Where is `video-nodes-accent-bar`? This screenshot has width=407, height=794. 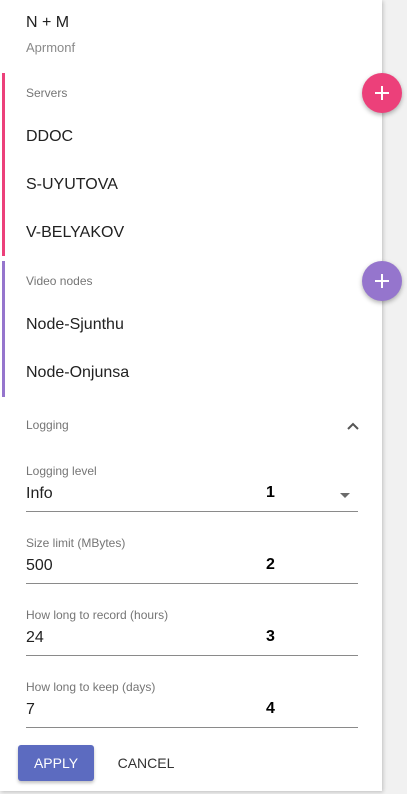 video-nodes-accent-bar is located at coordinates (3, 329).